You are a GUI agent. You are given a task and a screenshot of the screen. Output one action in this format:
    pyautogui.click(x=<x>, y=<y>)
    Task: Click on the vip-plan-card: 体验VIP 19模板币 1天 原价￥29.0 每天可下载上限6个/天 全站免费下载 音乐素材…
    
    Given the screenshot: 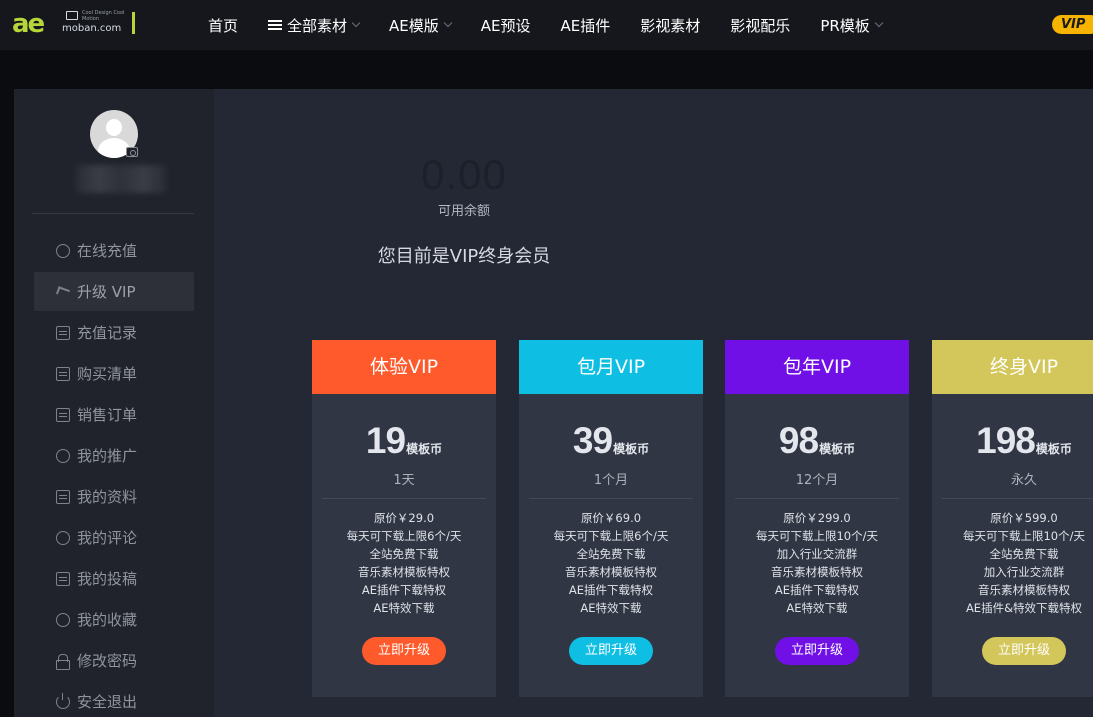 What is the action you would take?
    pyautogui.click(x=404, y=518)
    